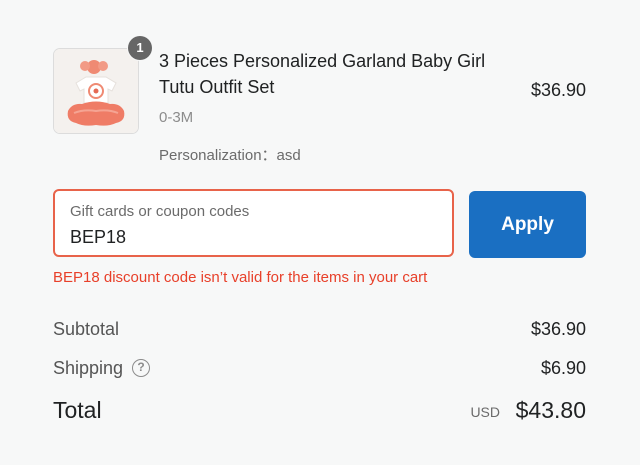 This screenshot has height=465, width=640. What do you see at coordinates (160, 211) in the screenshot?
I see `discount-code-label: Gift cards or coupon codes` at bounding box center [160, 211].